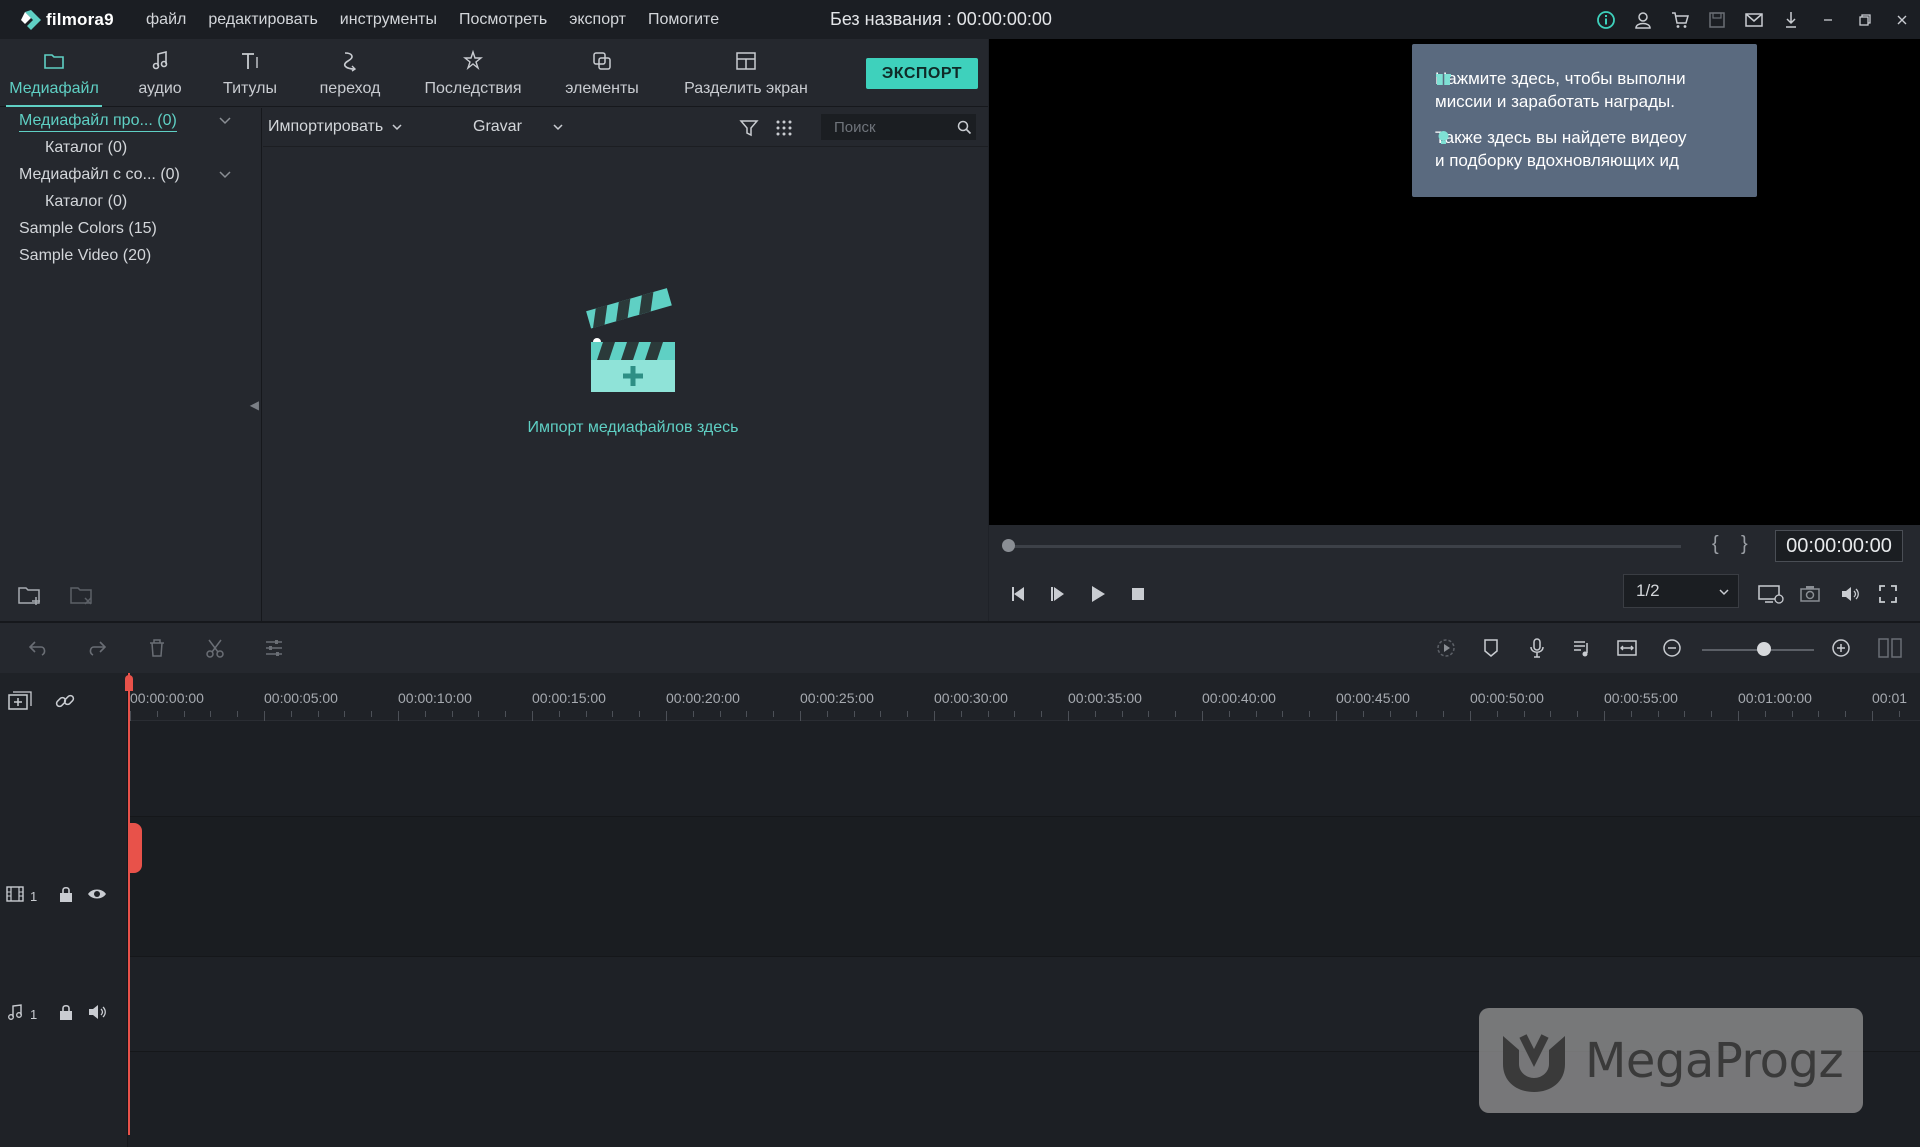 This screenshot has height=1147, width=1920. I want to click on menu-edit: редактировать, so click(262, 20).